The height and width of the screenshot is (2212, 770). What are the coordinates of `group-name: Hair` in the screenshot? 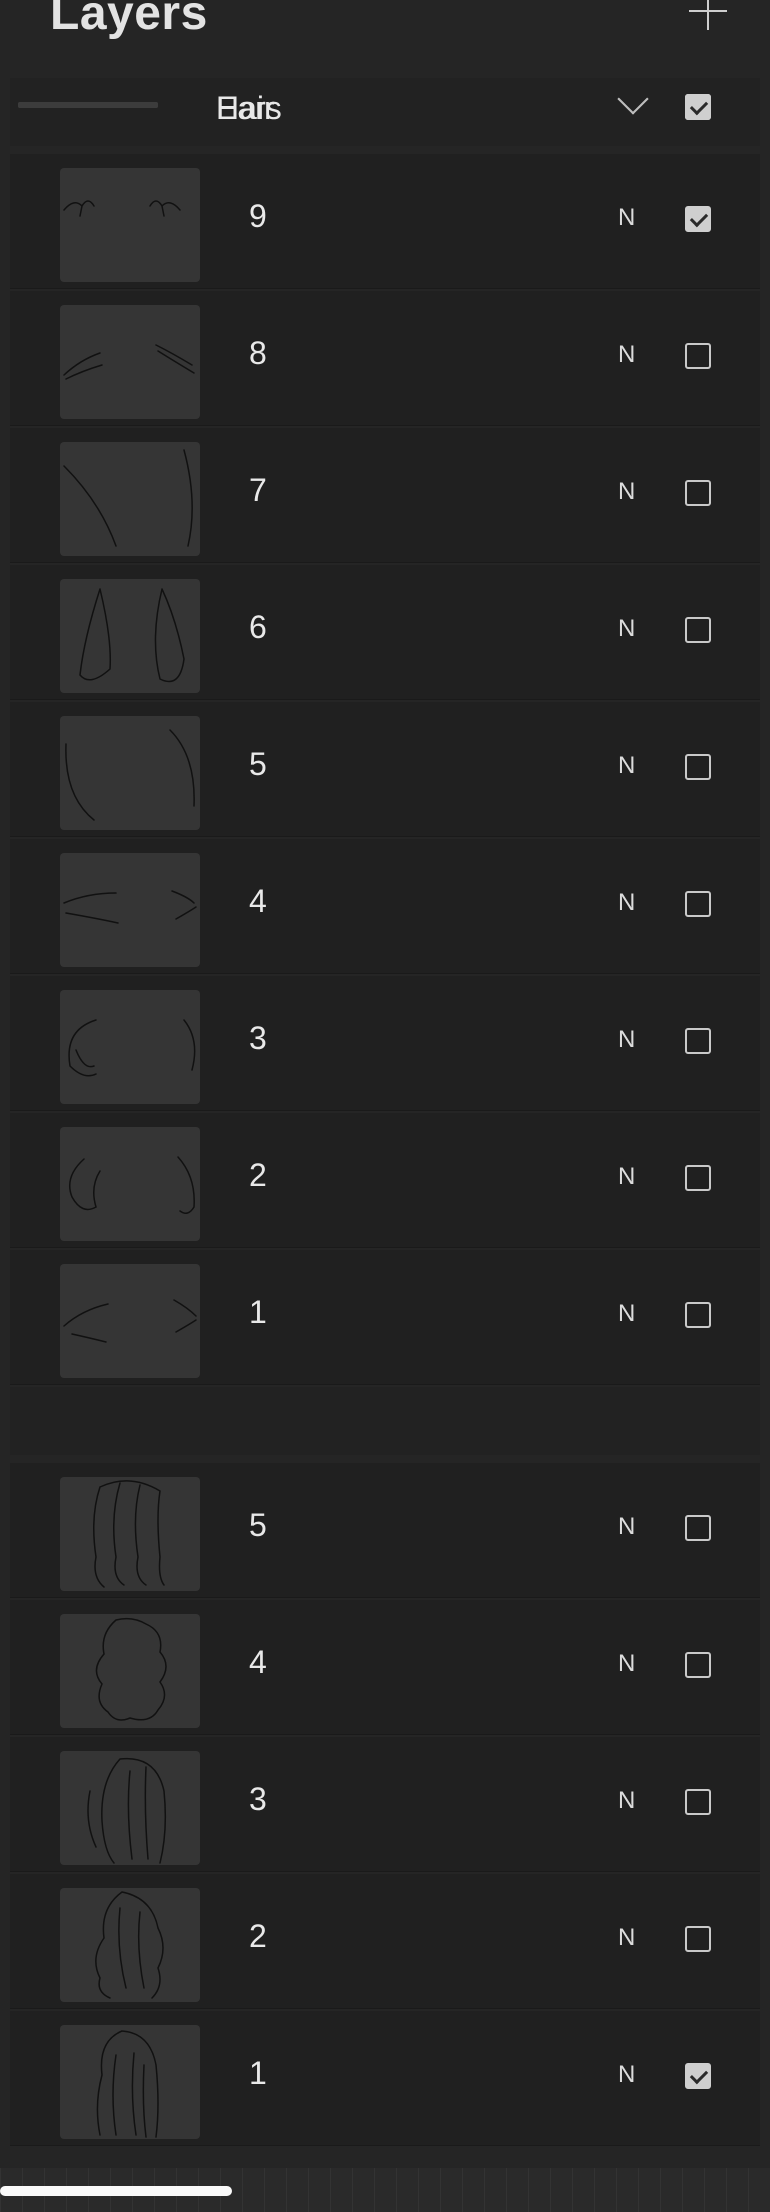 It's located at (245, 108).